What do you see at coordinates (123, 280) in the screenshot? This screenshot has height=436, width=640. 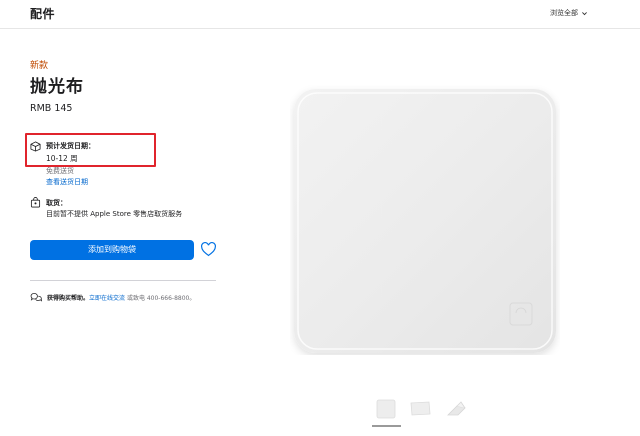 I see `section-divider` at bounding box center [123, 280].